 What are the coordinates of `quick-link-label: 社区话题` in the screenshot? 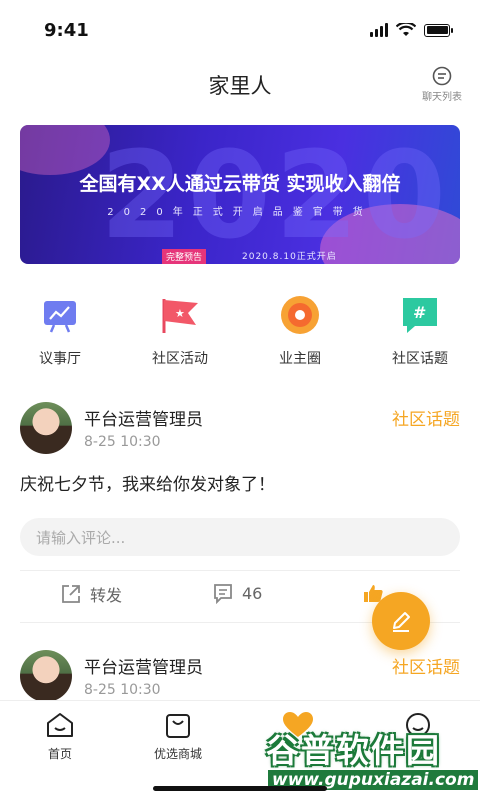 It's located at (420, 359).